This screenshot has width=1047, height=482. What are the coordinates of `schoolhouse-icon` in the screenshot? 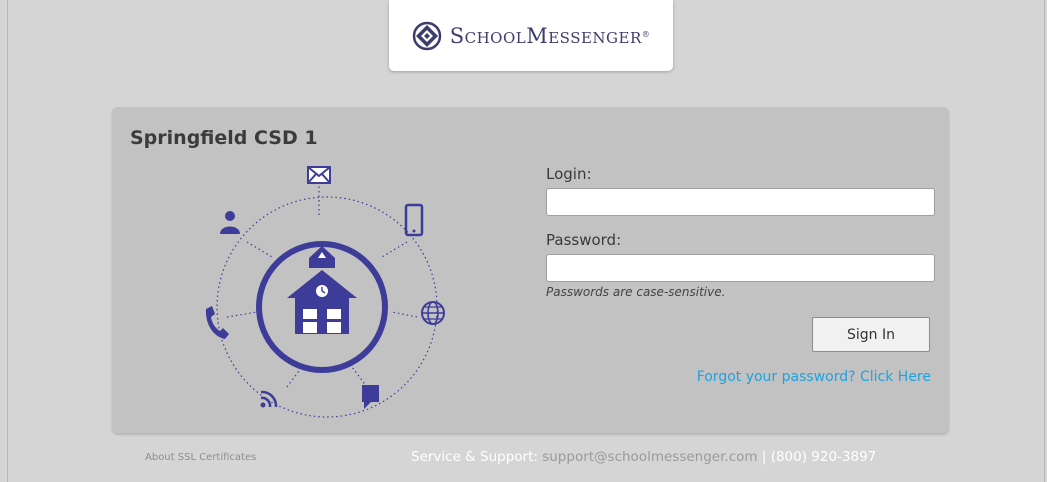 It's located at (322, 307).